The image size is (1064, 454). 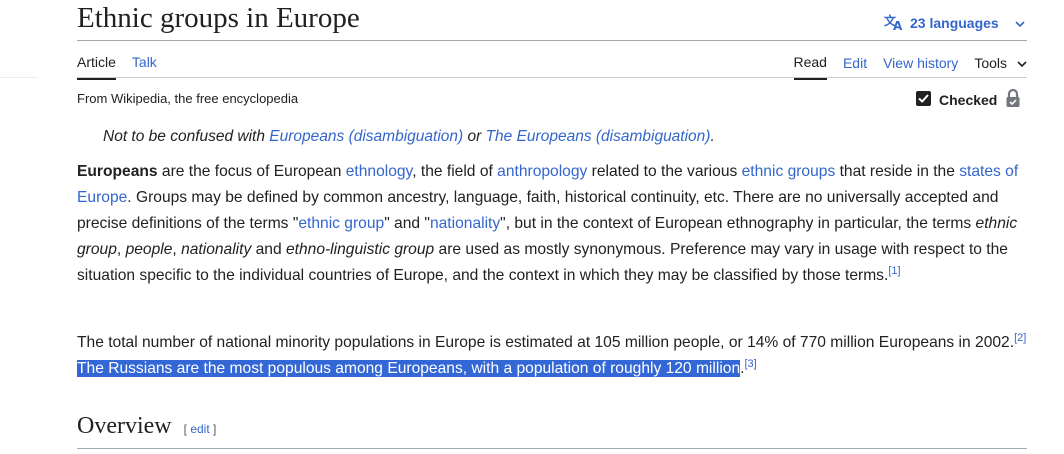 What do you see at coordinates (1013, 99) in the screenshot?
I see `lock-icon` at bounding box center [1013, 99].